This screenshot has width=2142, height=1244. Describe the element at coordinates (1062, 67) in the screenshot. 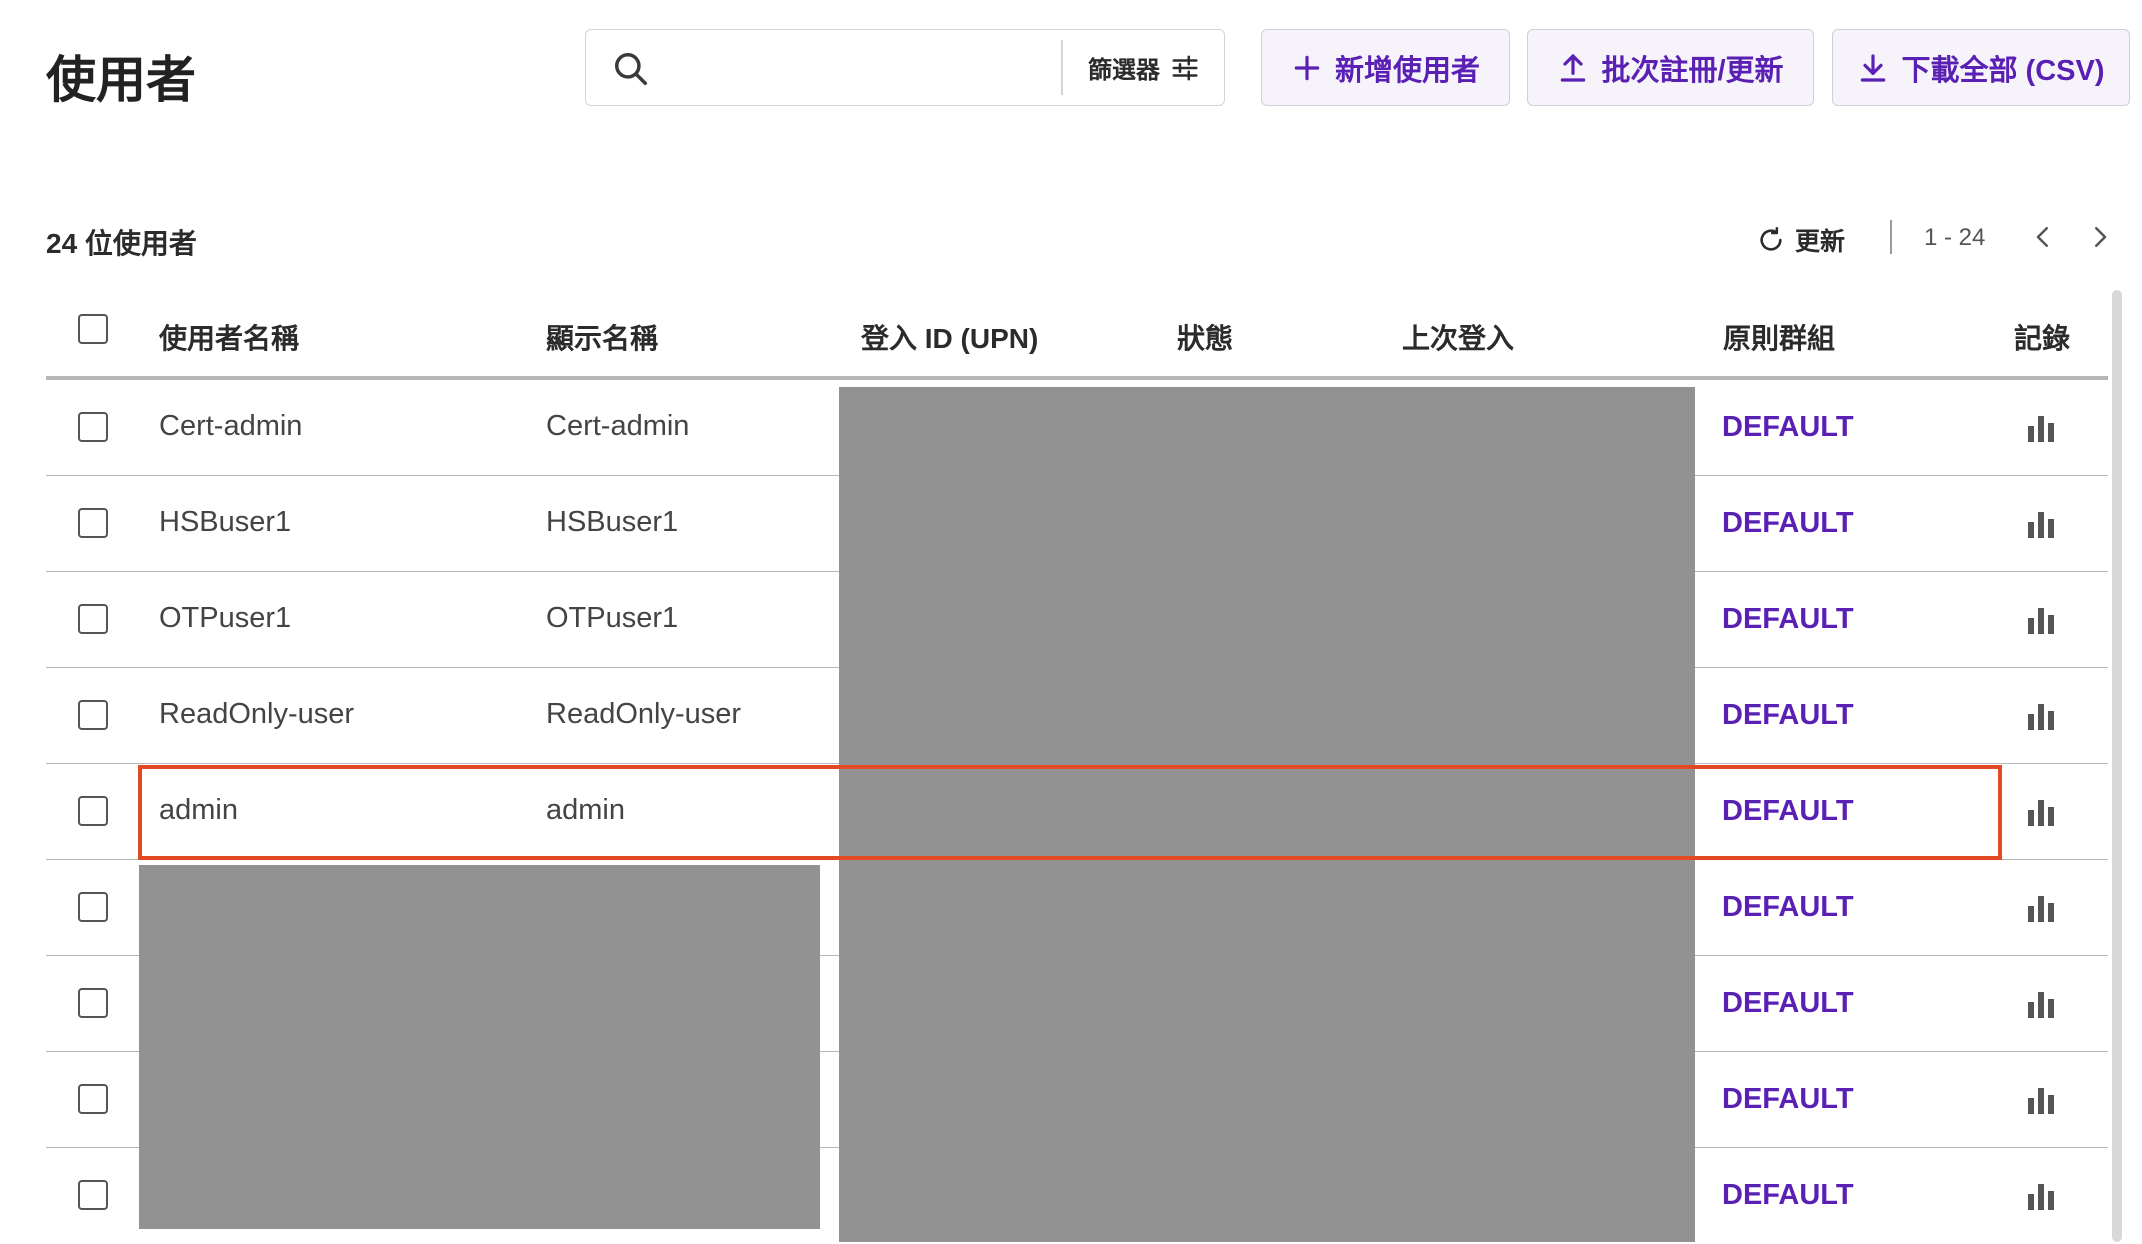

I see `search-divider` at that location.